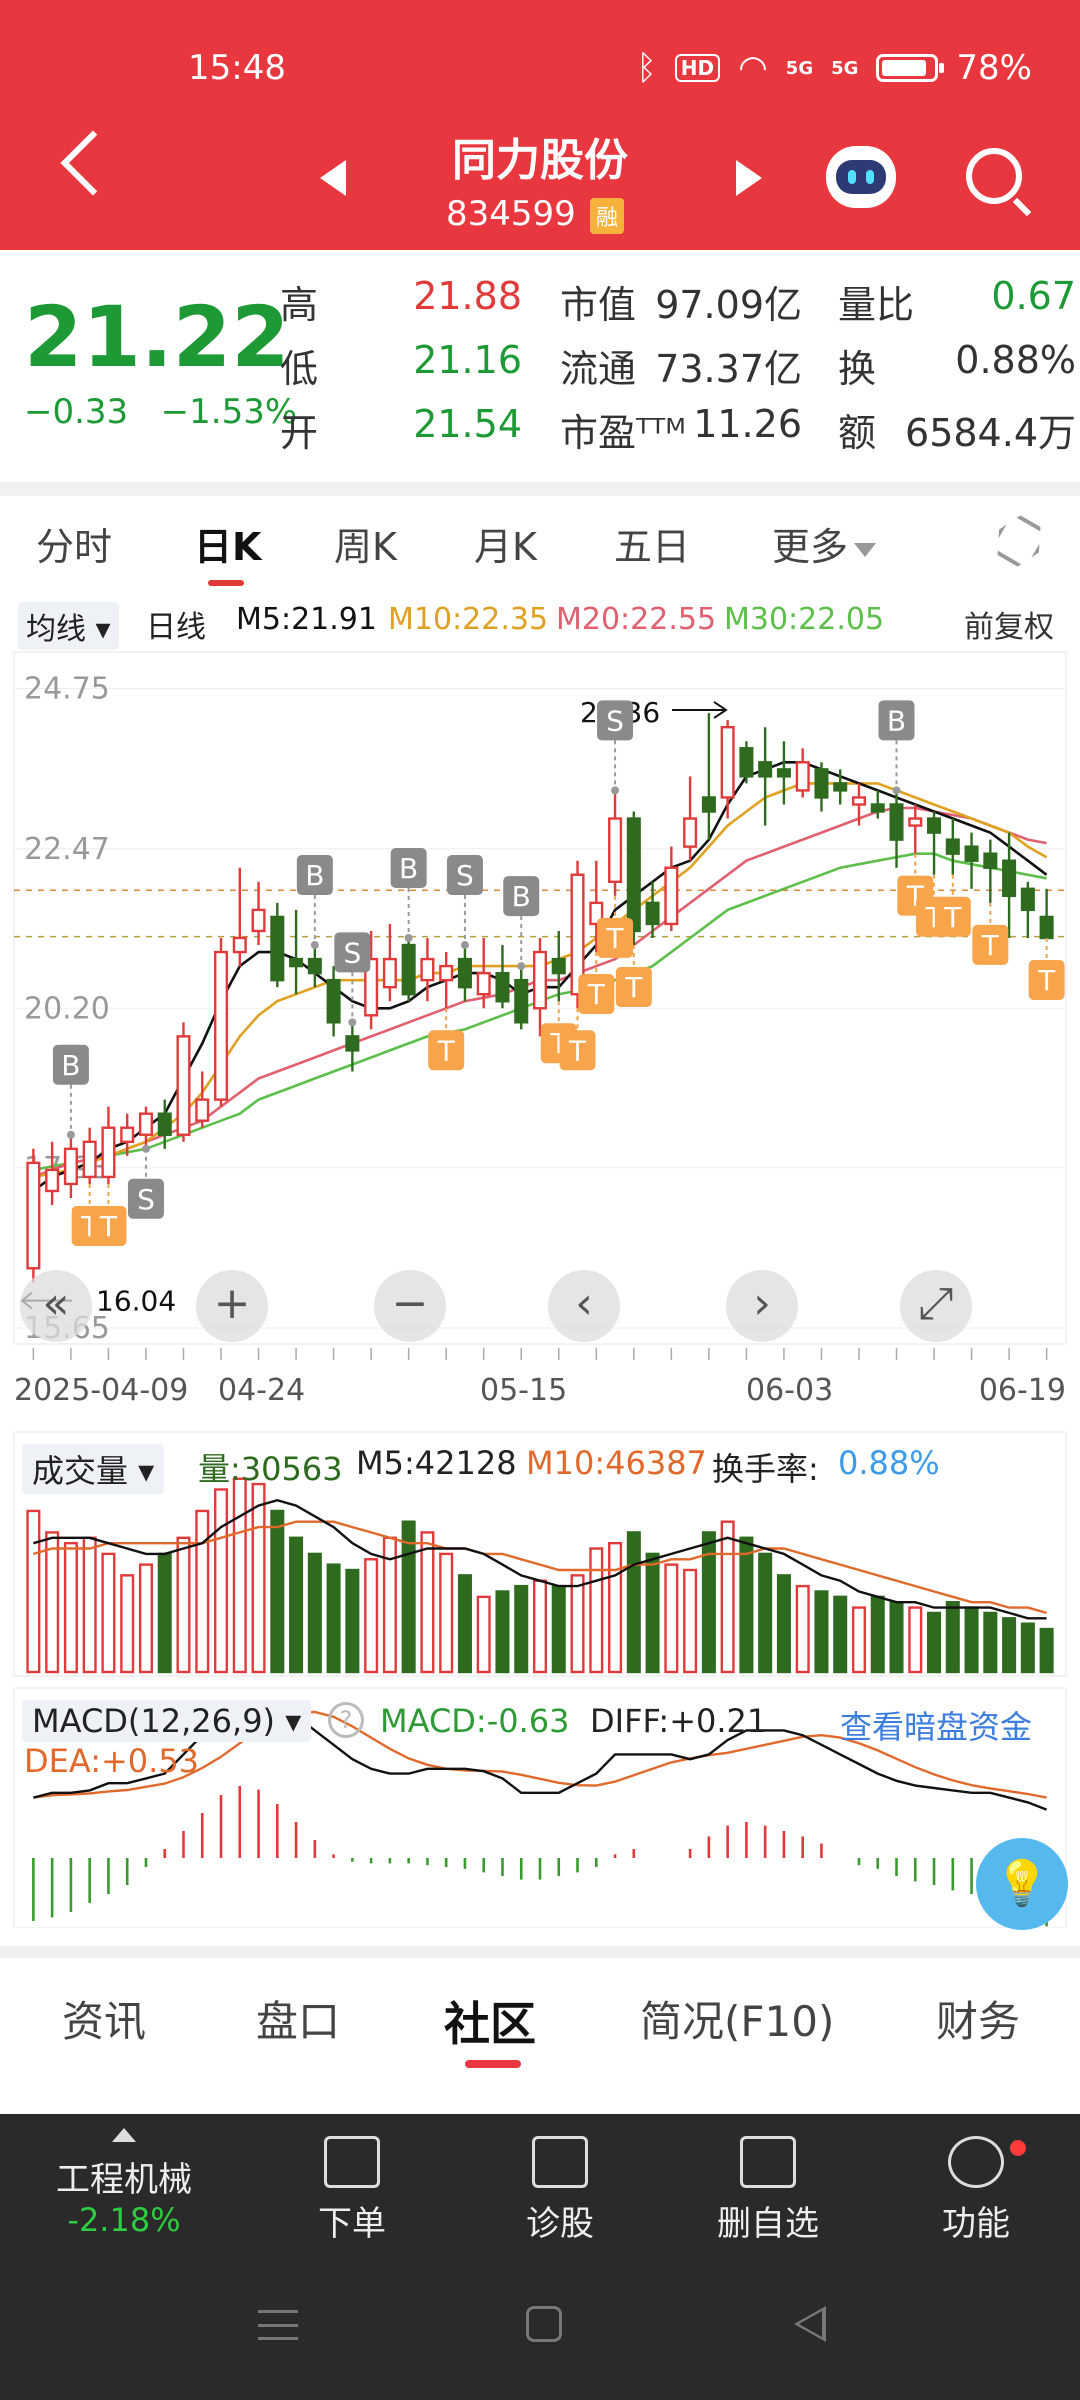  I want to click on scroll-left-icon: ‹, so click(584, 1306).